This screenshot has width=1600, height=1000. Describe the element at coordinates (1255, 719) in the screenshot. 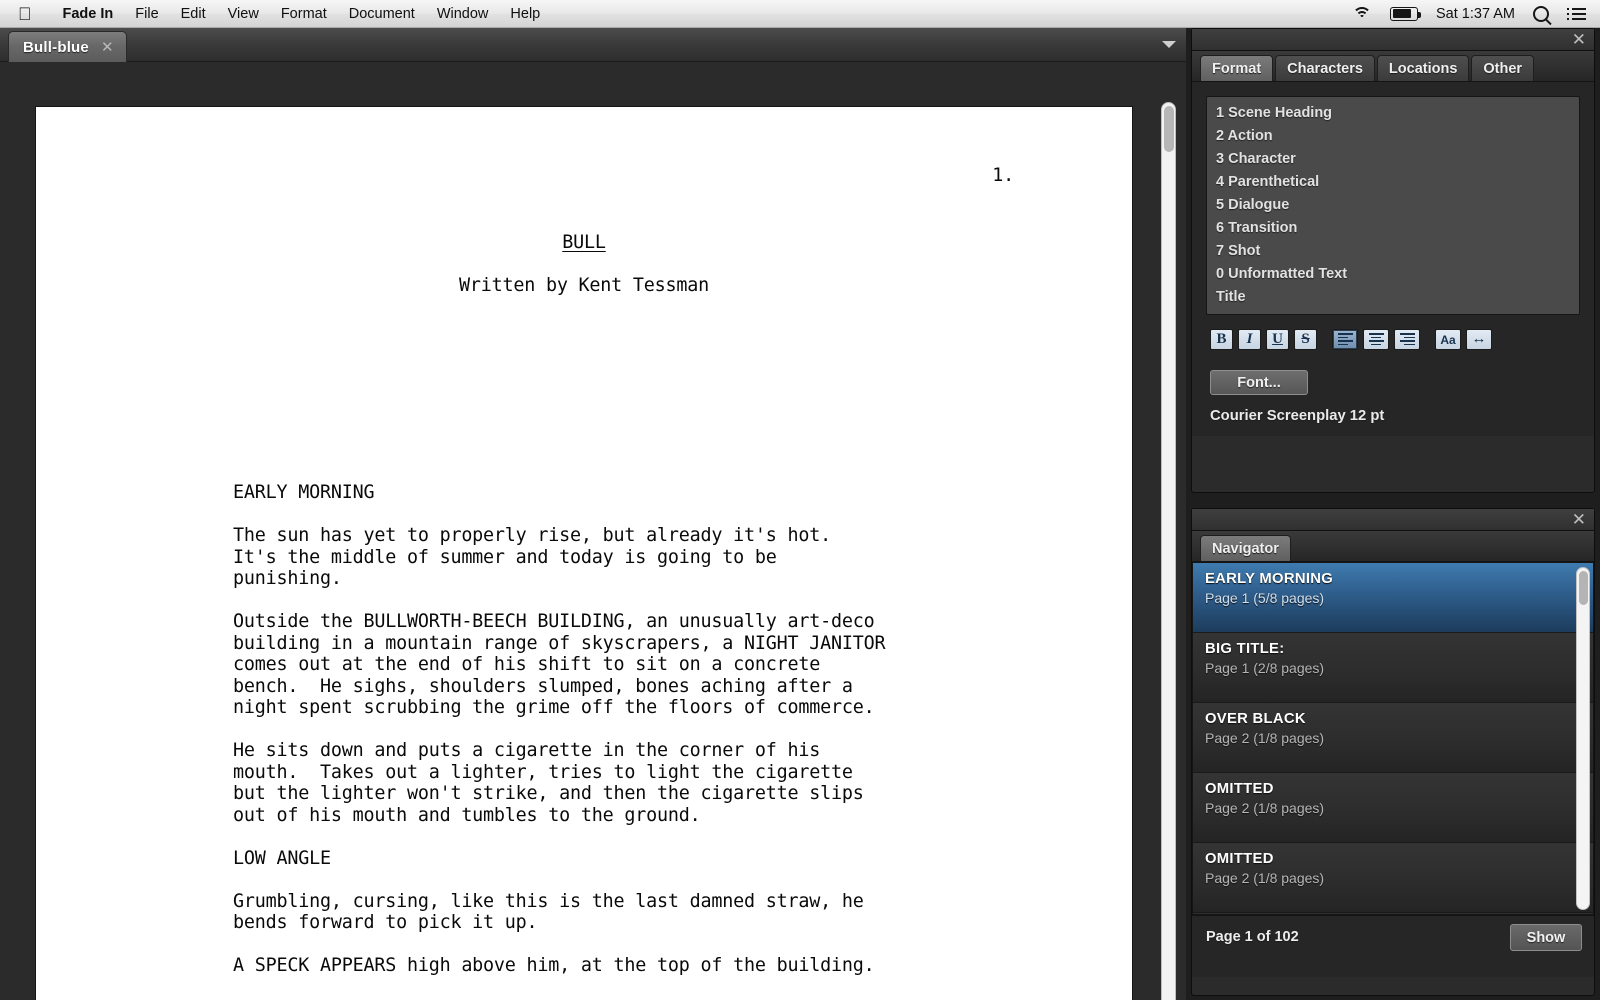

I see `scene-title: OVER BLACK` at that location.